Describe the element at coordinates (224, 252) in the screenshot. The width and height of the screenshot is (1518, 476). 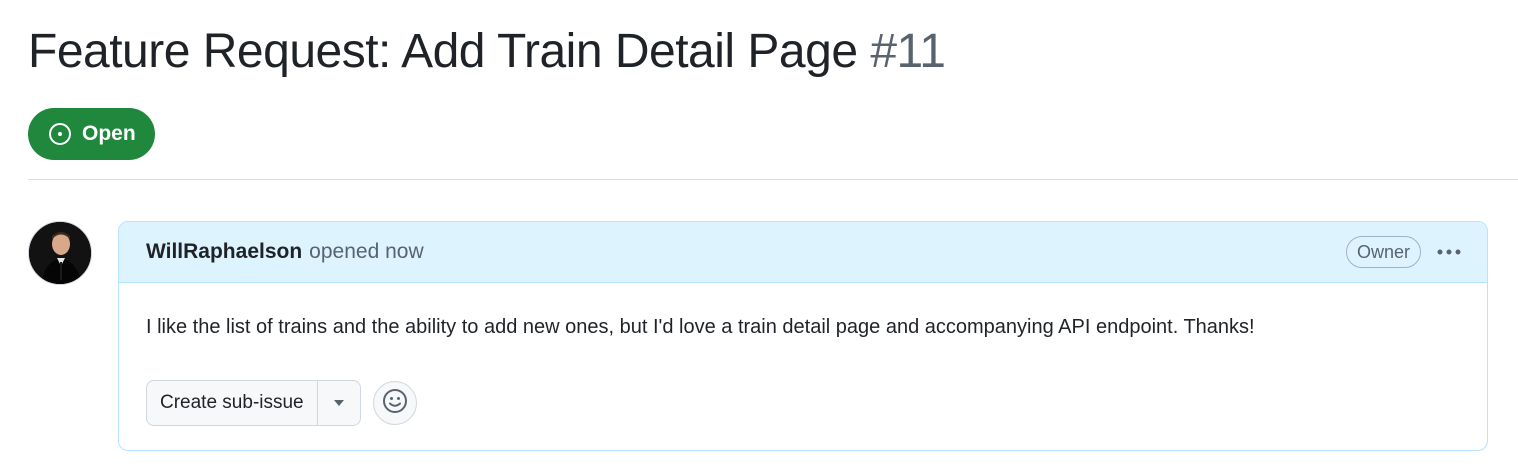
I see `comment-author: WillRaphaelson` at that location.